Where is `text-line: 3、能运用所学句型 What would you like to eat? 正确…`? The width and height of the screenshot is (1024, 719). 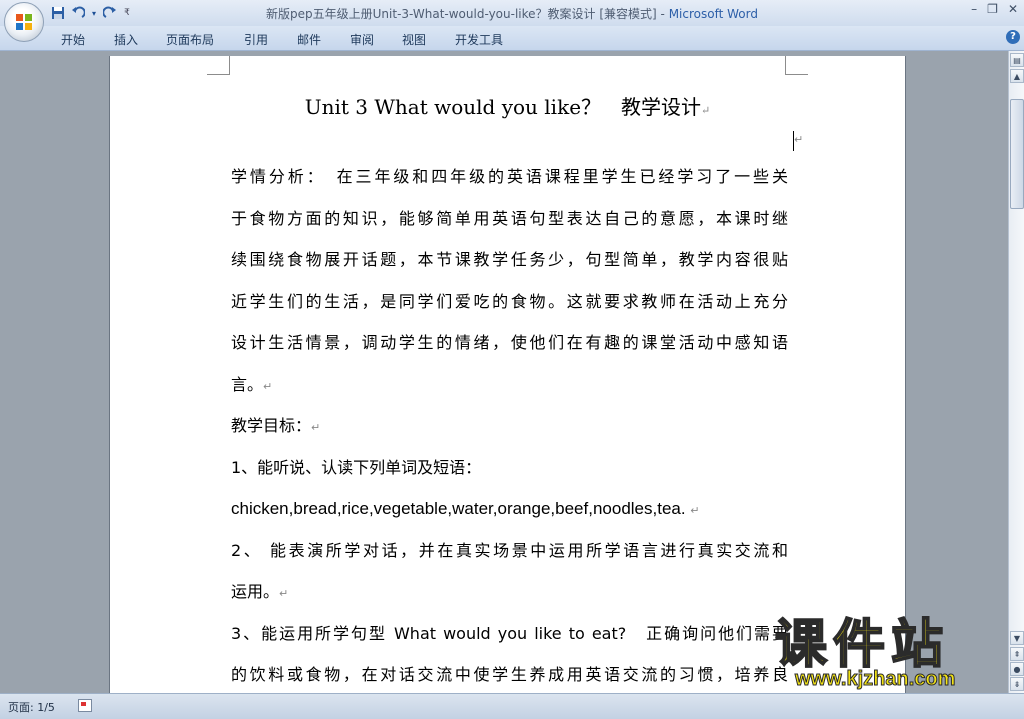
text-line: 3、能运用所学句型 What would you like to eat? 正确… is located at coordinates (509, 633).